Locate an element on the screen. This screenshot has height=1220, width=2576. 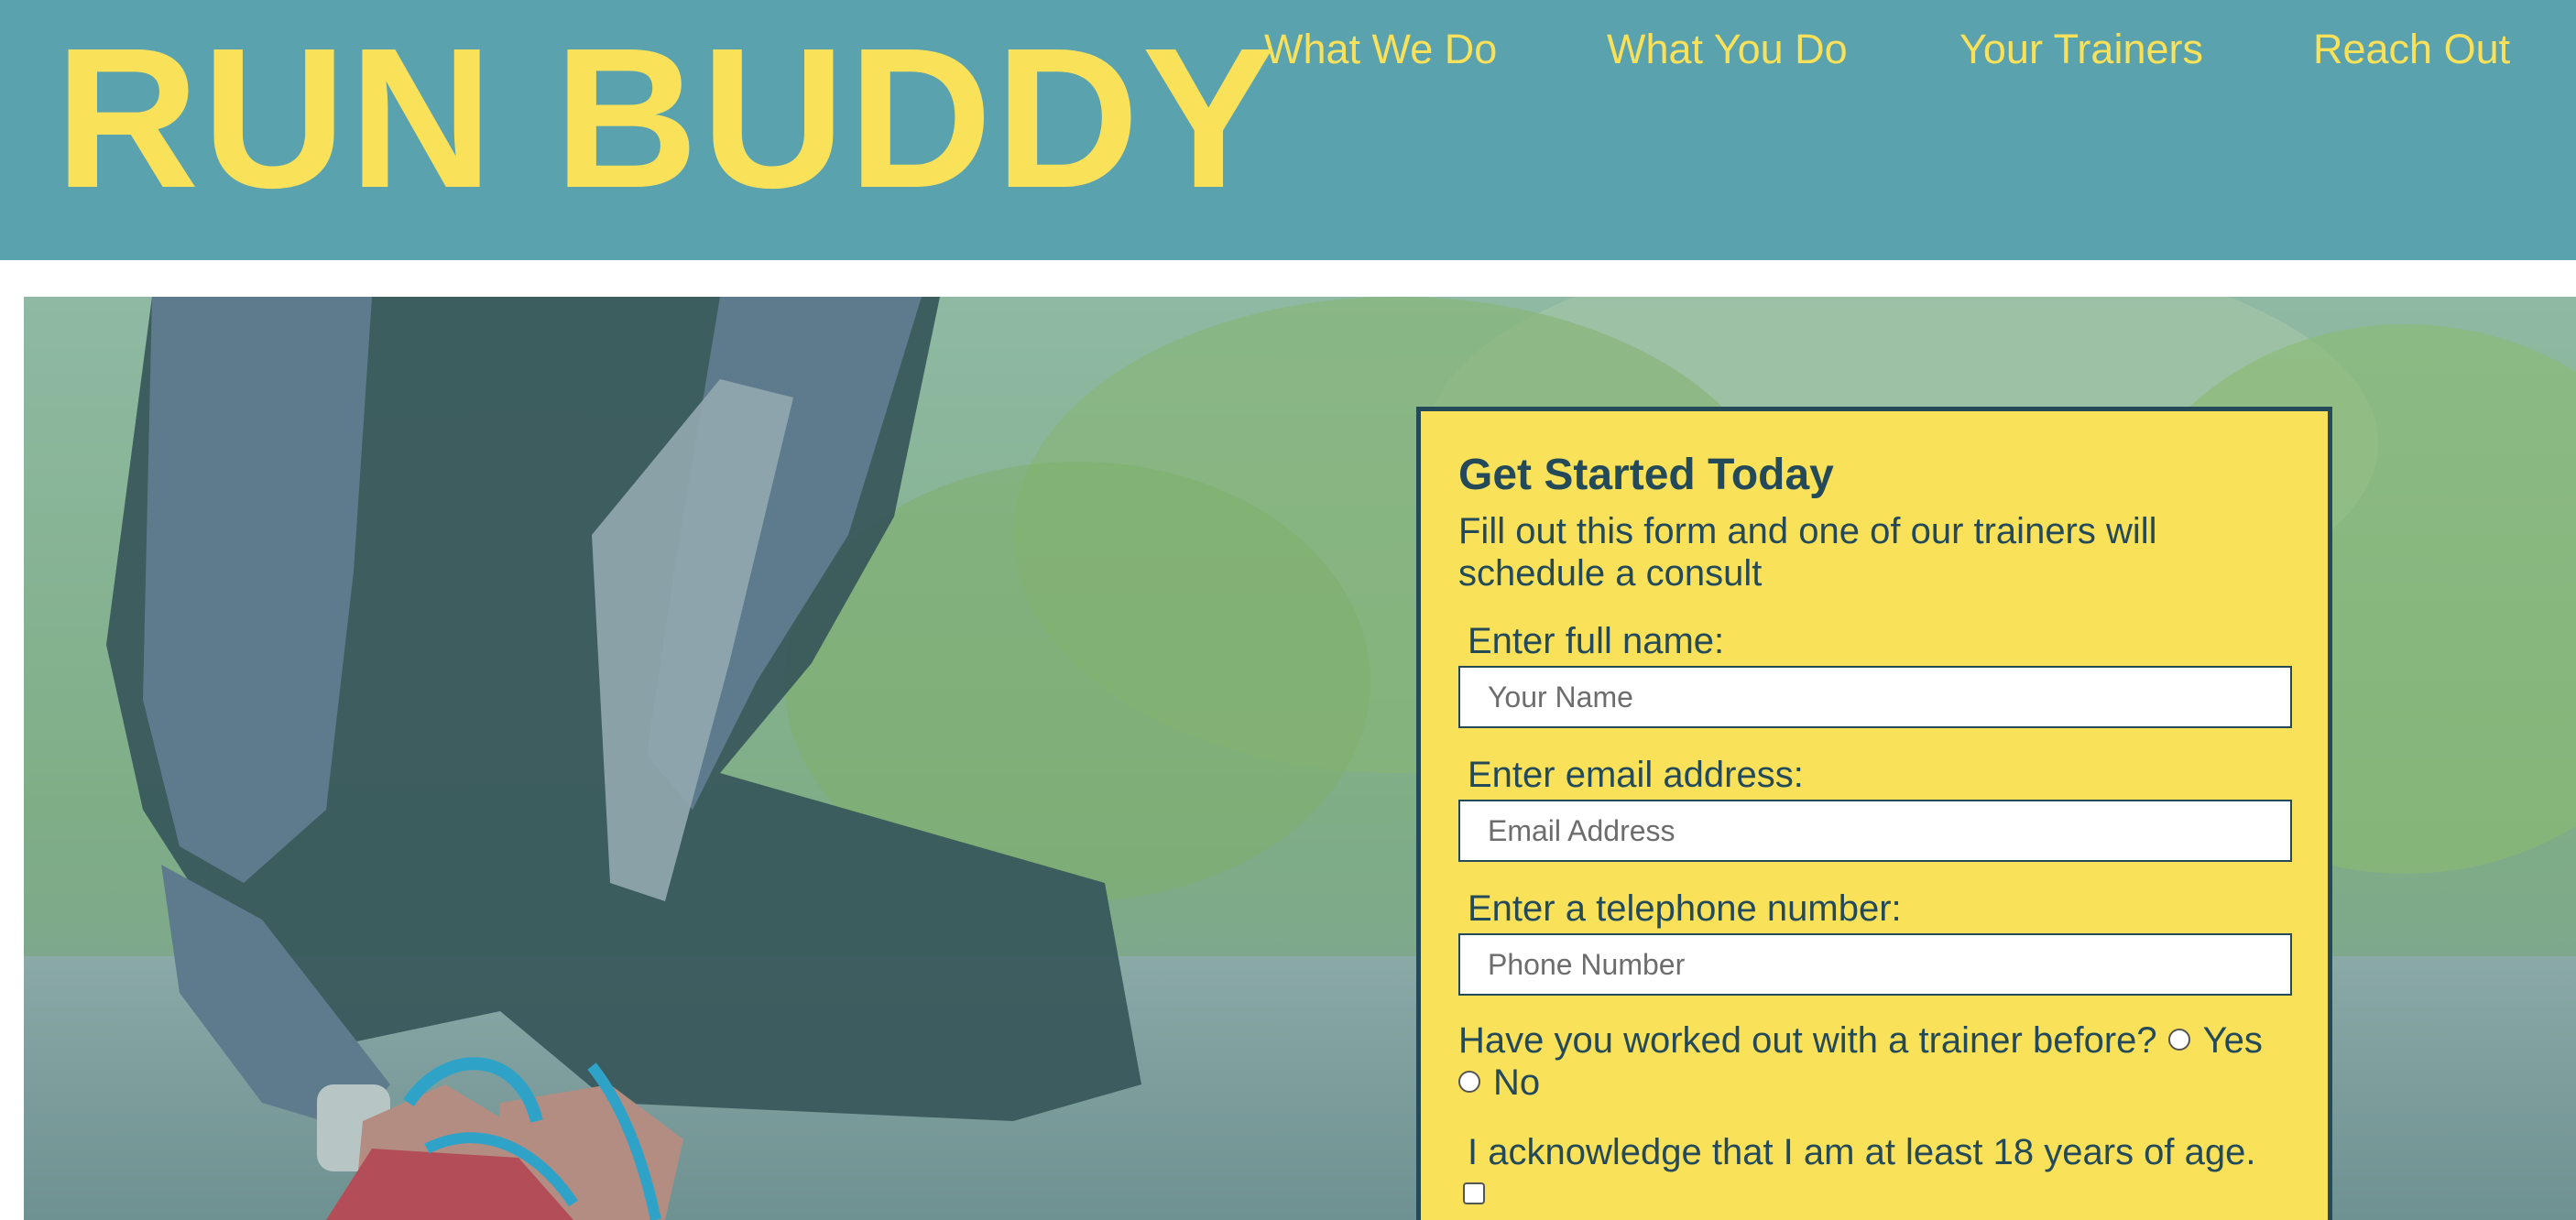
radio-yes is located at coordinates (2179, 1040).